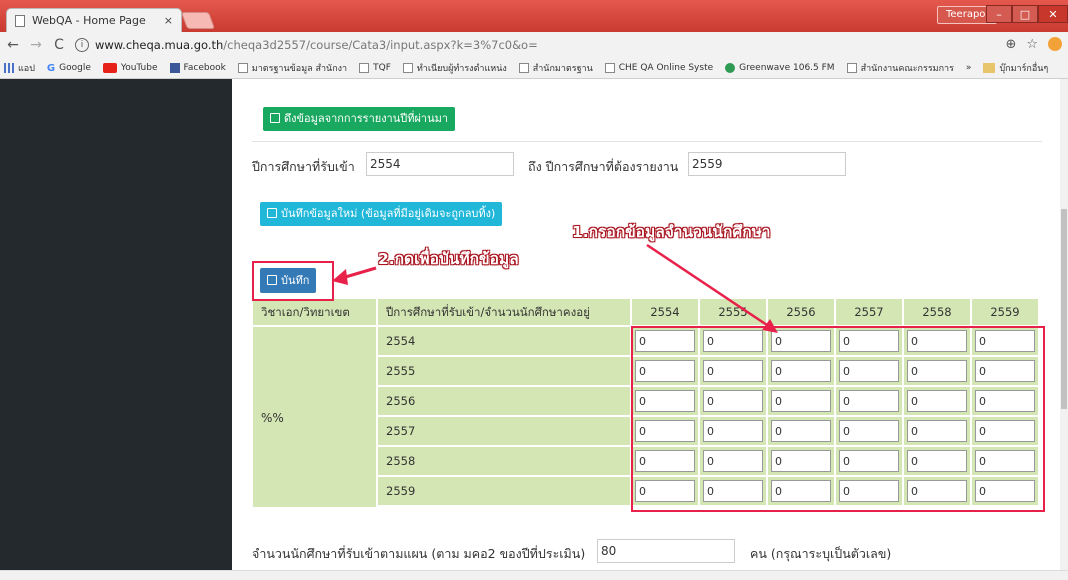 The image size is (1068, 580). What do you see at coordinates (658, 68) in the screenshot?
I see `bookmark-item: CHE QA Online Syste` at bounding box center [658, 68].